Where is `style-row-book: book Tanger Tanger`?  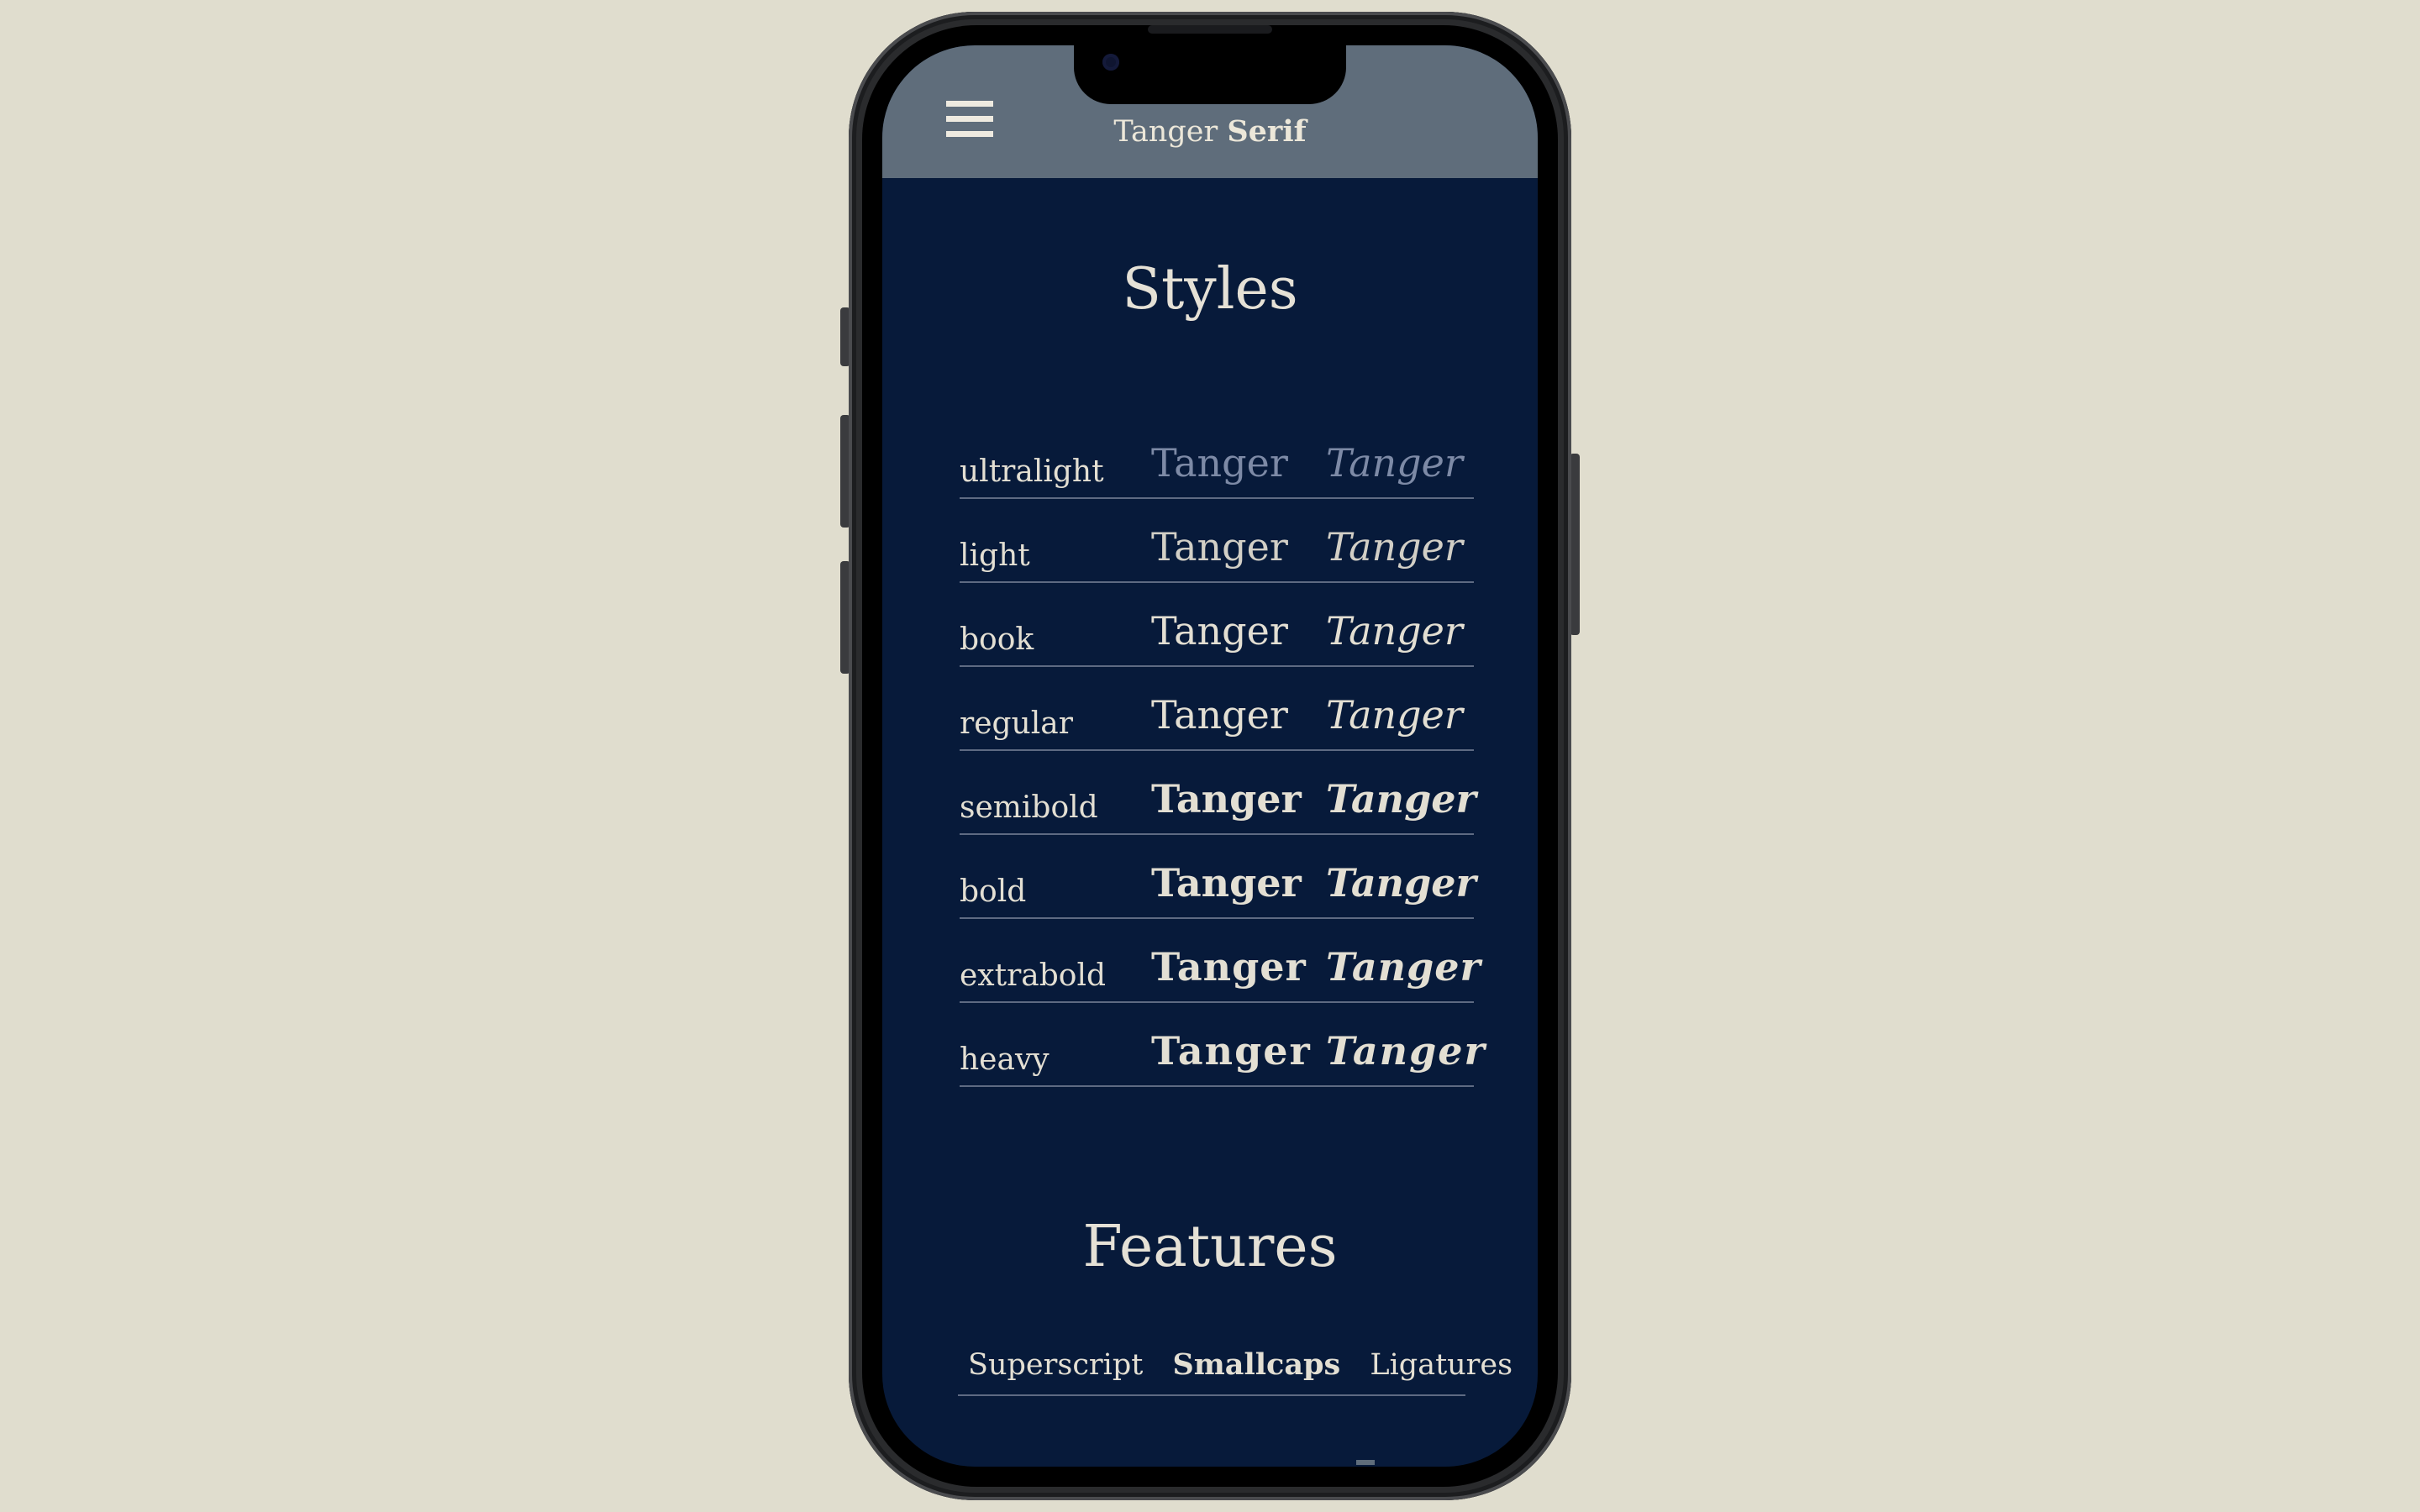 style-row-book: book Tanger Tanger is located at coordinates (1217, 625).